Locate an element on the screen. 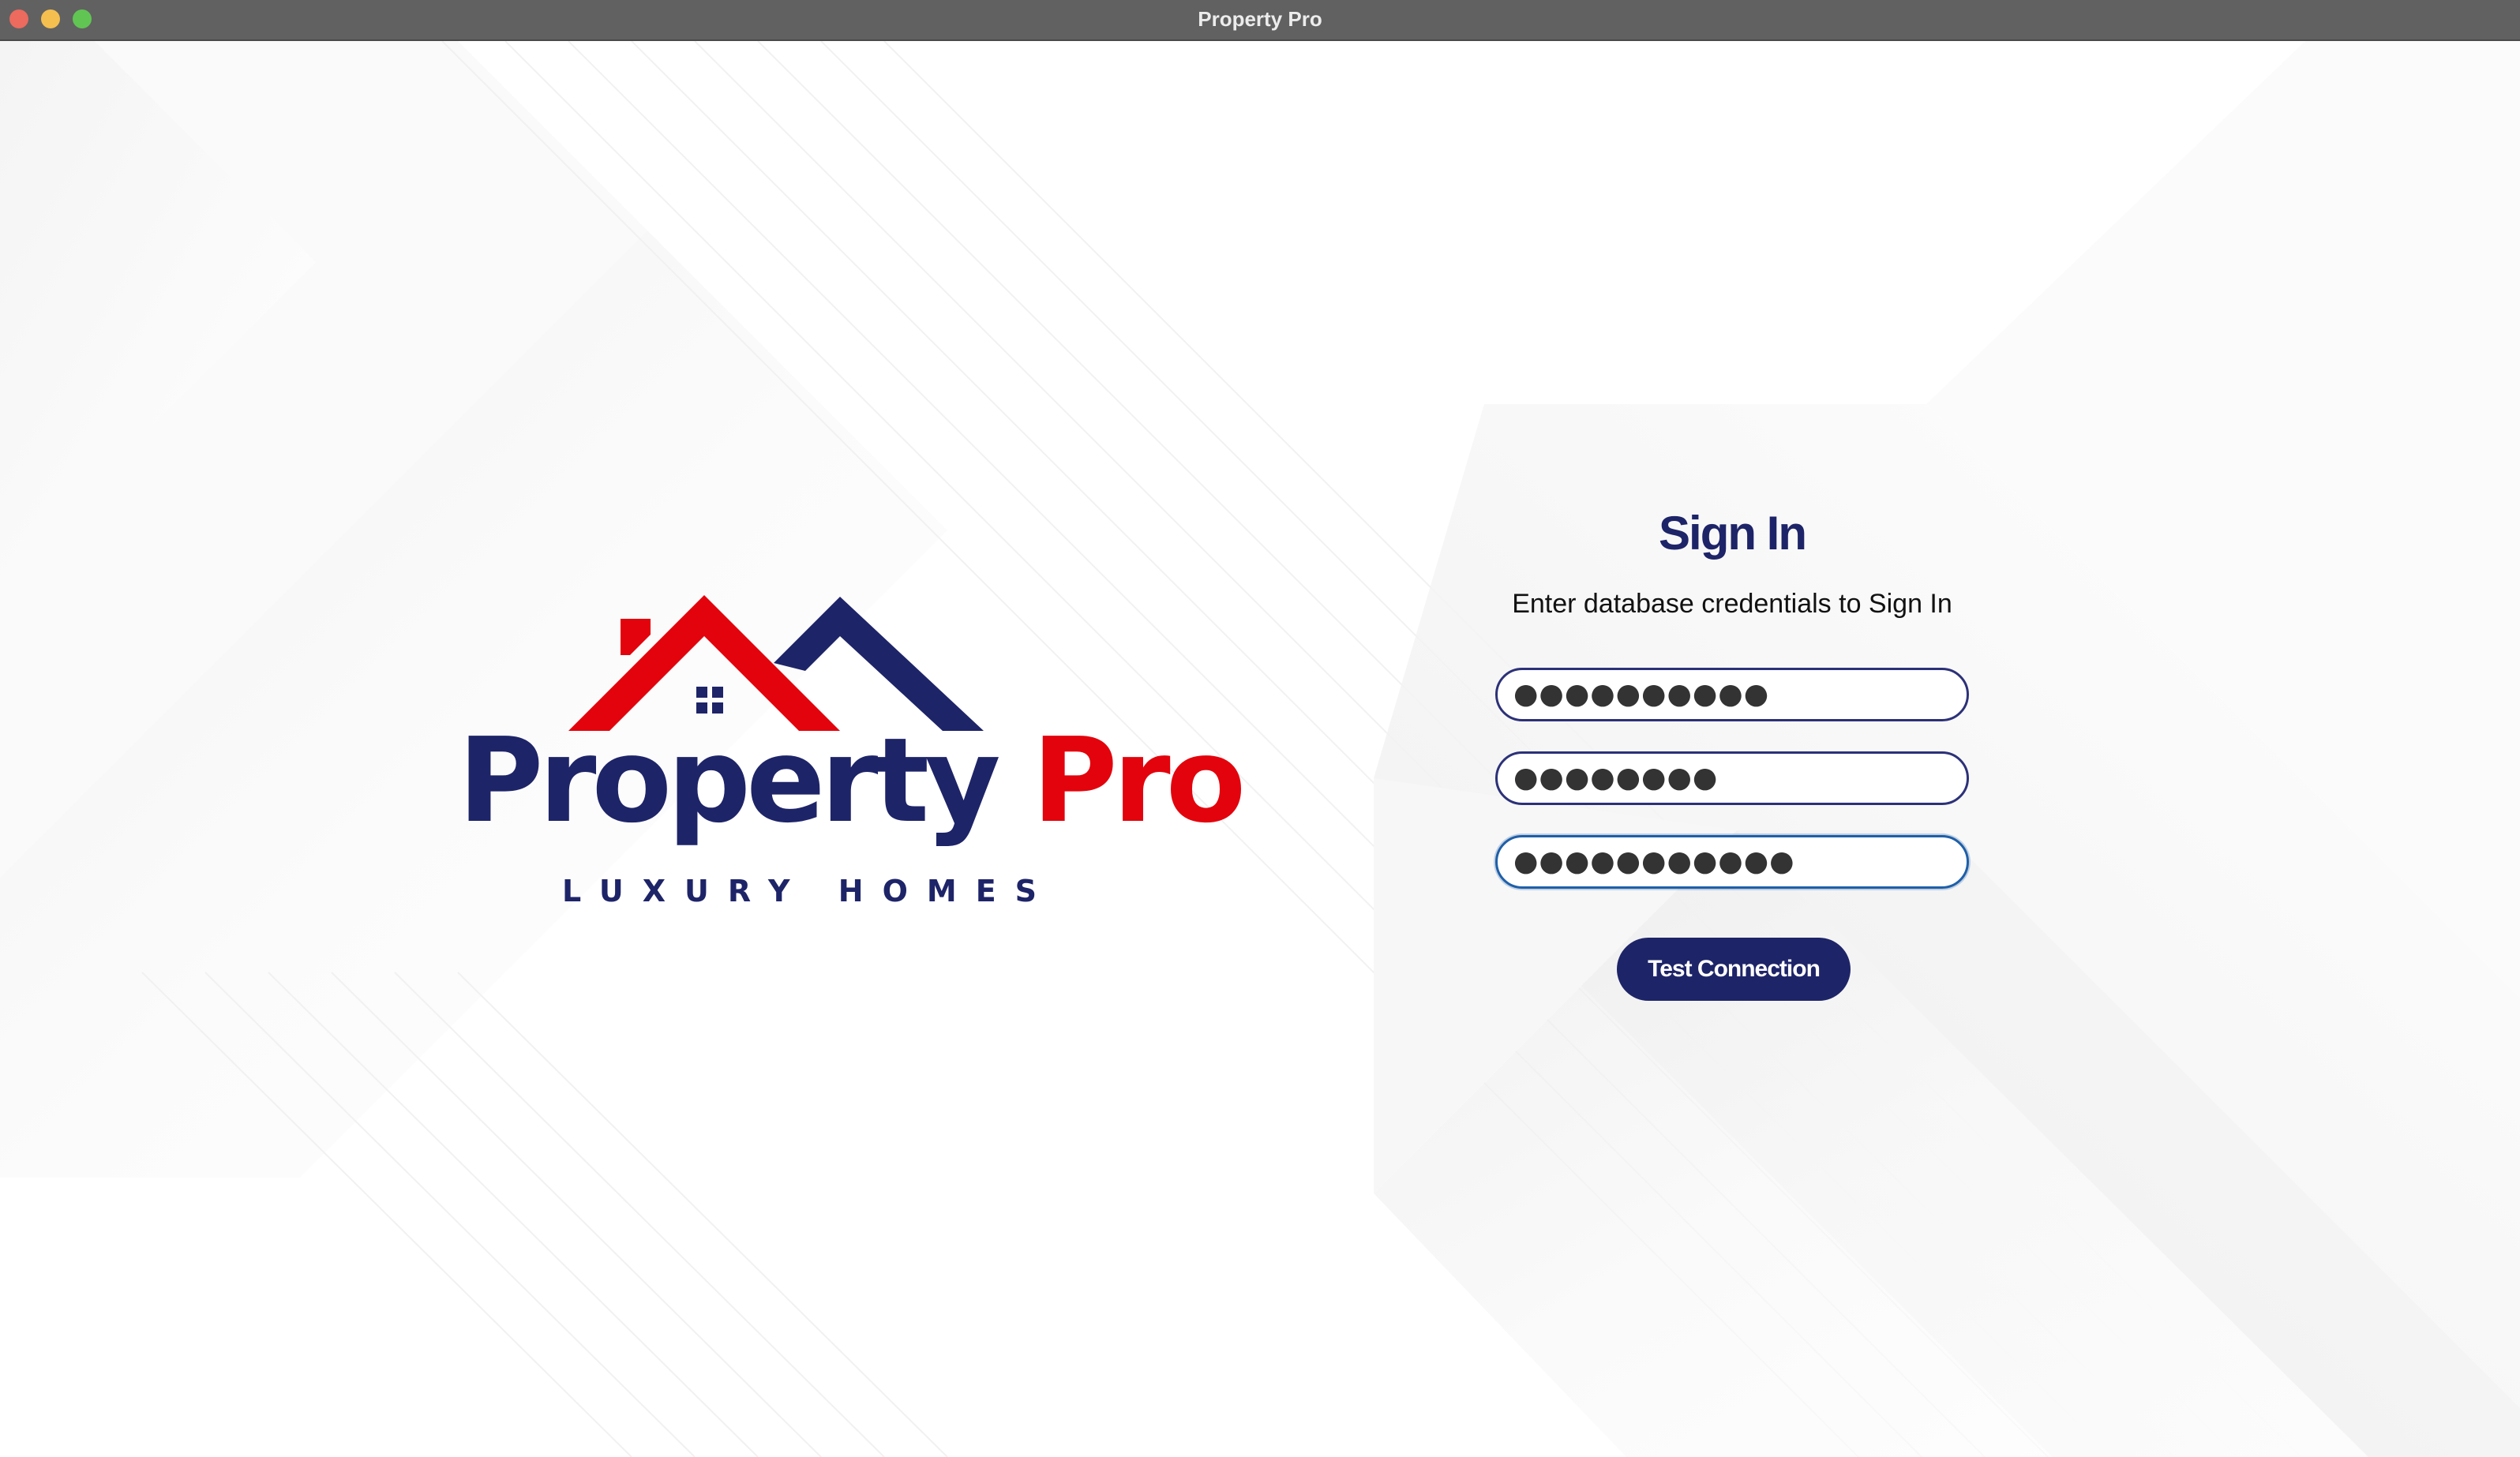 The width and height of the screenshot is (2520, 1457). title-bar: Property Pro is located at coordinates (1260, 20).